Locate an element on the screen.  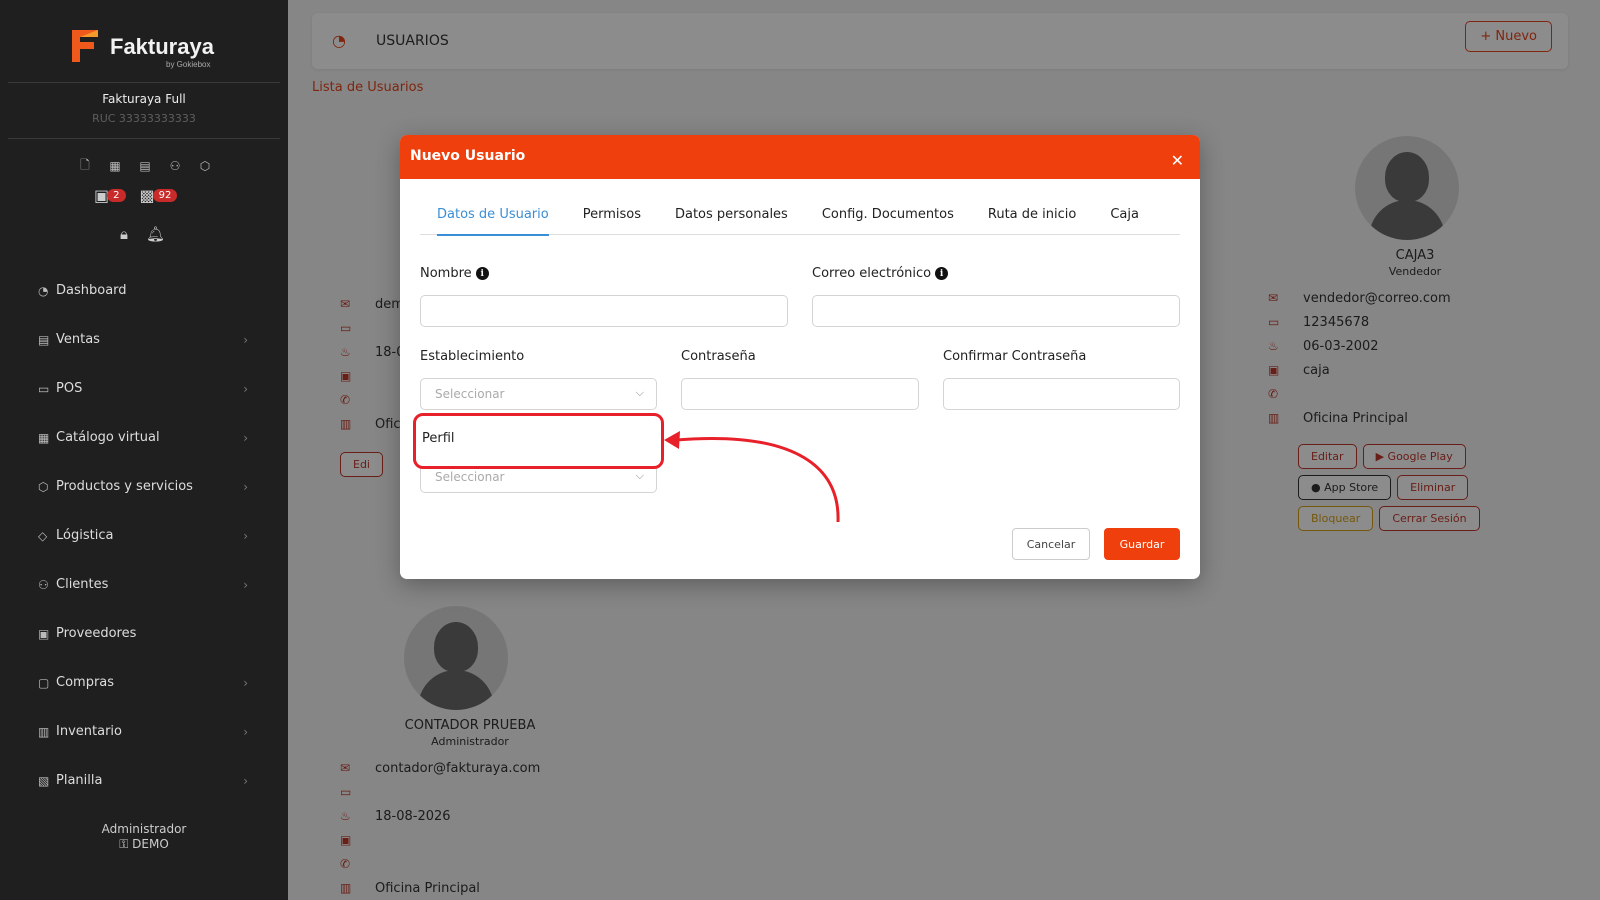
close-icon: ✕ is located at coordinates (1177, 161).